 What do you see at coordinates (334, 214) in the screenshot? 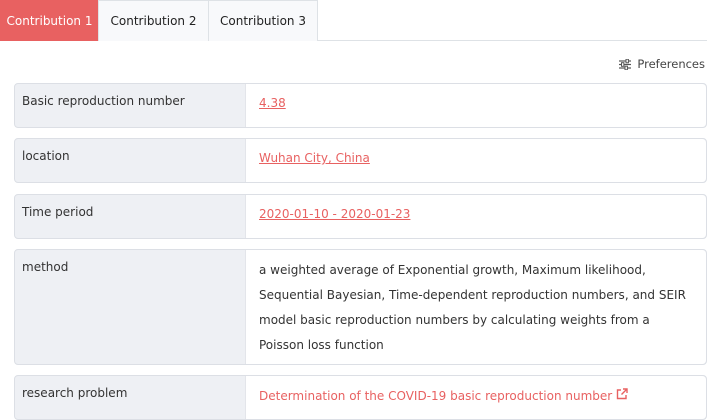
I see `value-link: 2020-01-10 - 2020-01-23` at bounding box center [334, 214].